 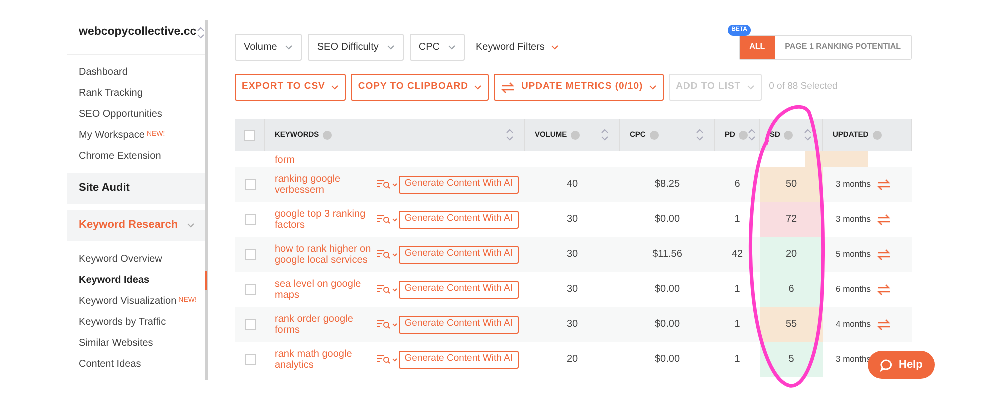 I want to click on sd-cell: 55, so click(x=791, y=324).